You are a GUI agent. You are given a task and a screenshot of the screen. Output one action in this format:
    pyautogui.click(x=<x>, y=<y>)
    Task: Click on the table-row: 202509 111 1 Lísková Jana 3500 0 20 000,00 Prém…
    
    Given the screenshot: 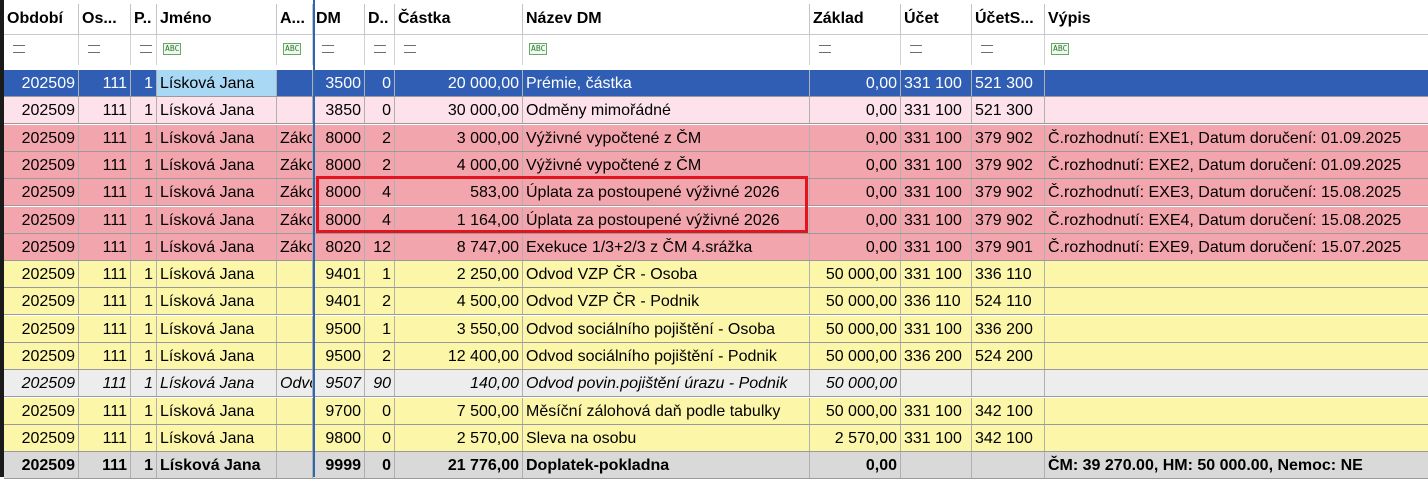 What is the action you would take?
    pyautogui.click(x=716, y=83)
    